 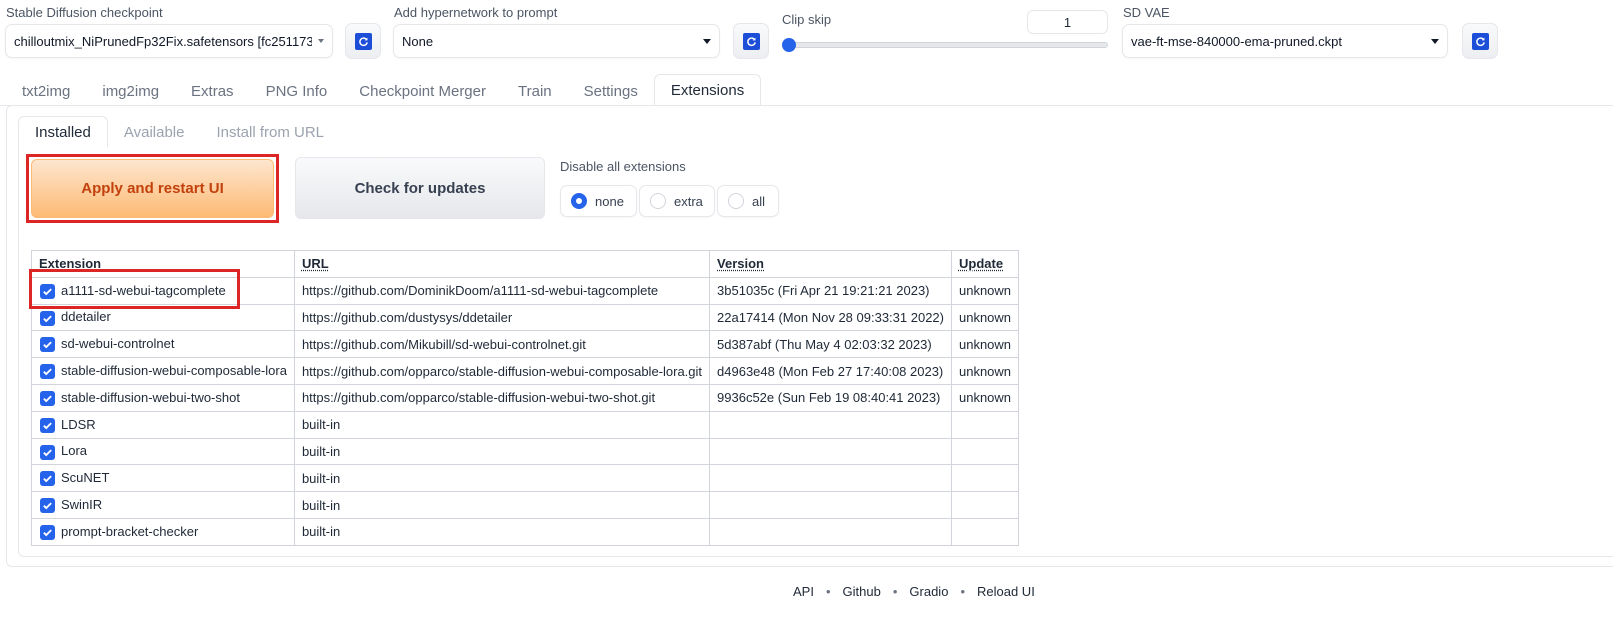 What do you see at coordinates (1146, 12) in the screenshot?
I see `vae-label: SD VAE` at bounding box center [1146, 12].